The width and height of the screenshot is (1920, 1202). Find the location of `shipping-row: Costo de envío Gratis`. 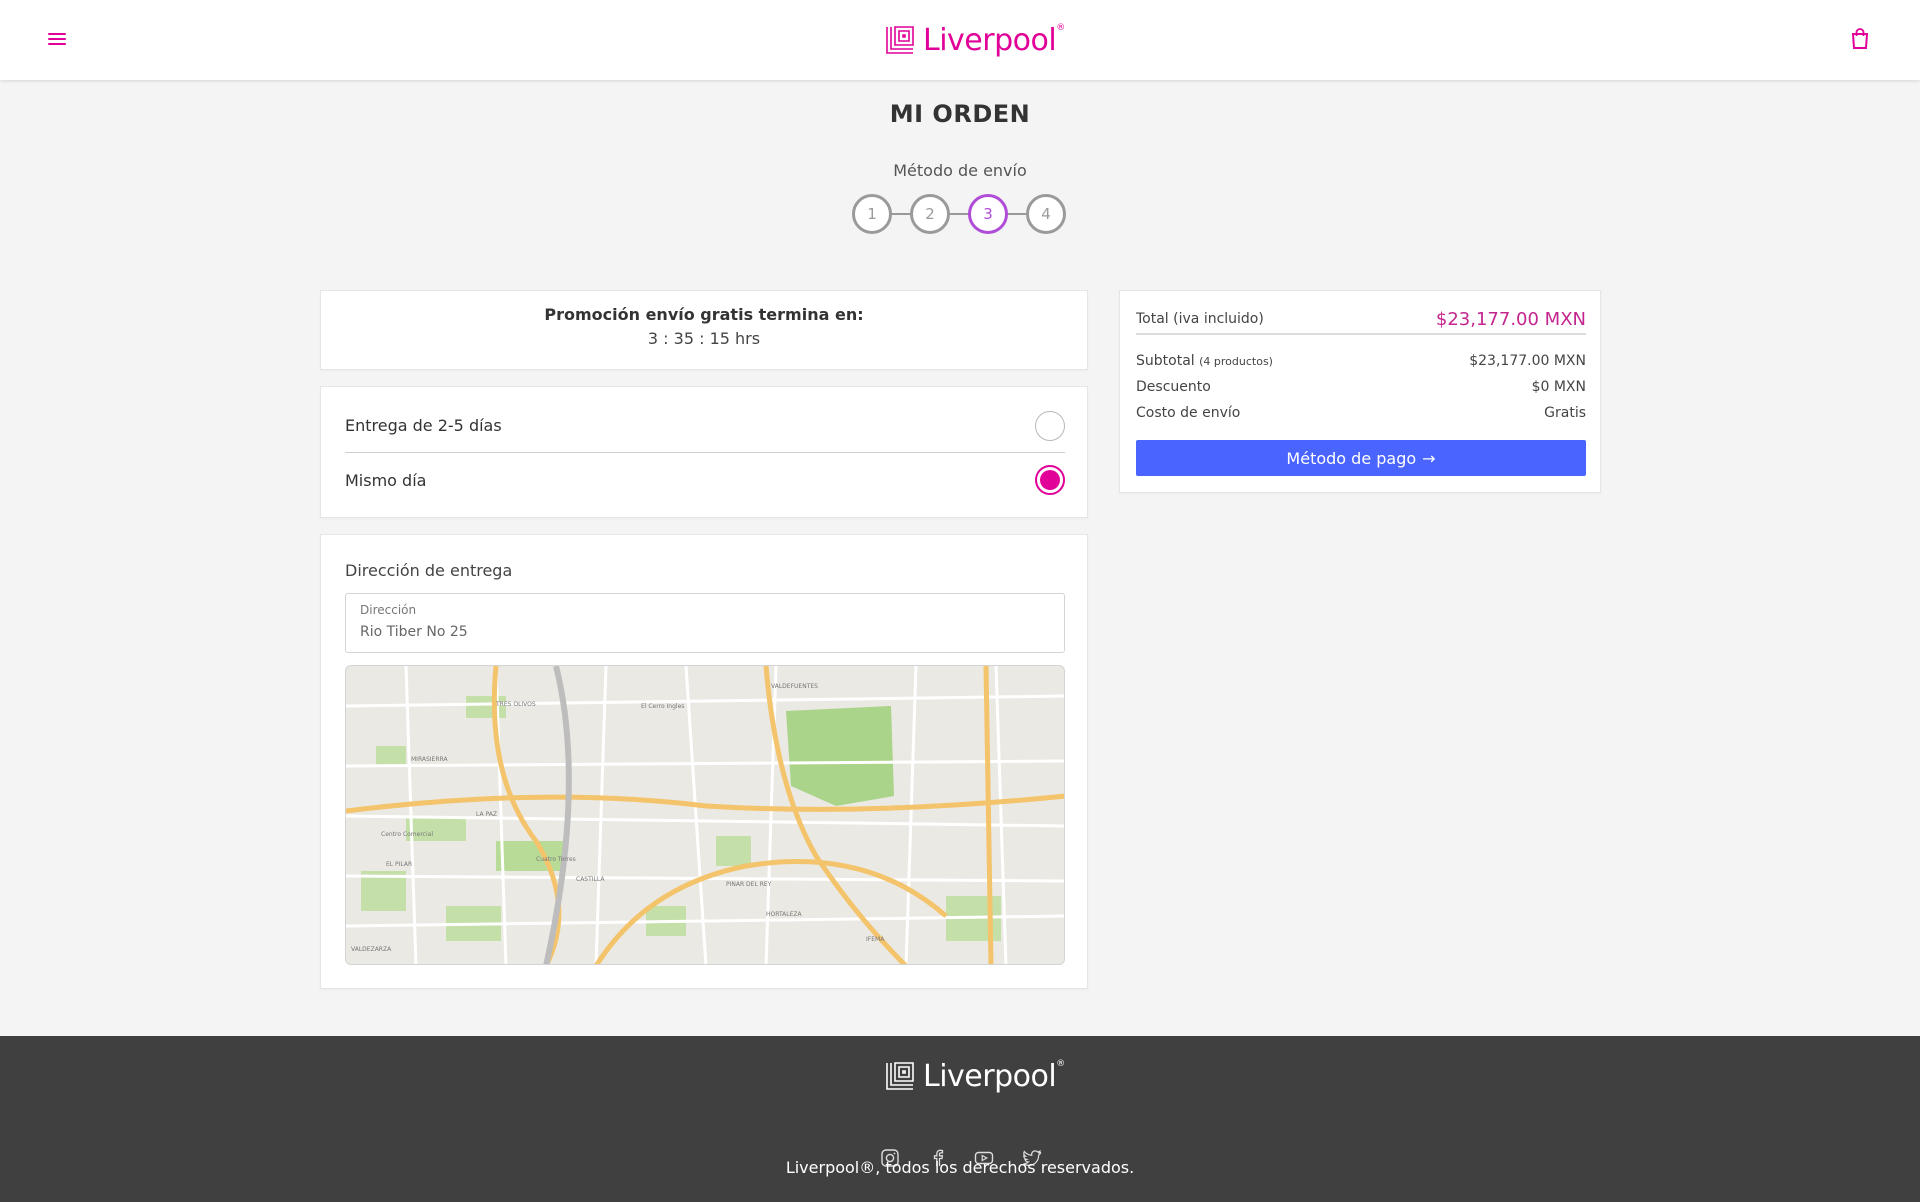

shipping-row: Costo de envío Gratis is located at coordinates (1361, 413).